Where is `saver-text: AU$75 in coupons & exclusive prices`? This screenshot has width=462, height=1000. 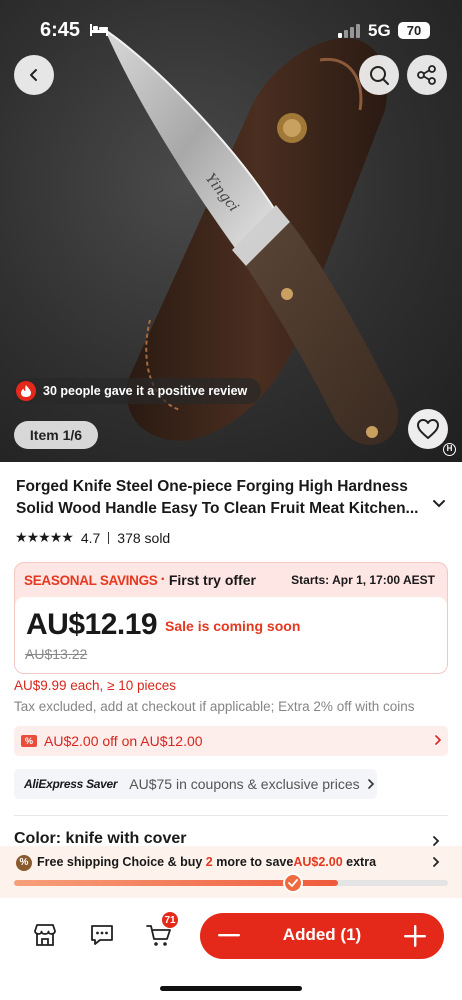
saver-text: AU$75 in coupons & exclusive prices is located at coordinates (244, 784).